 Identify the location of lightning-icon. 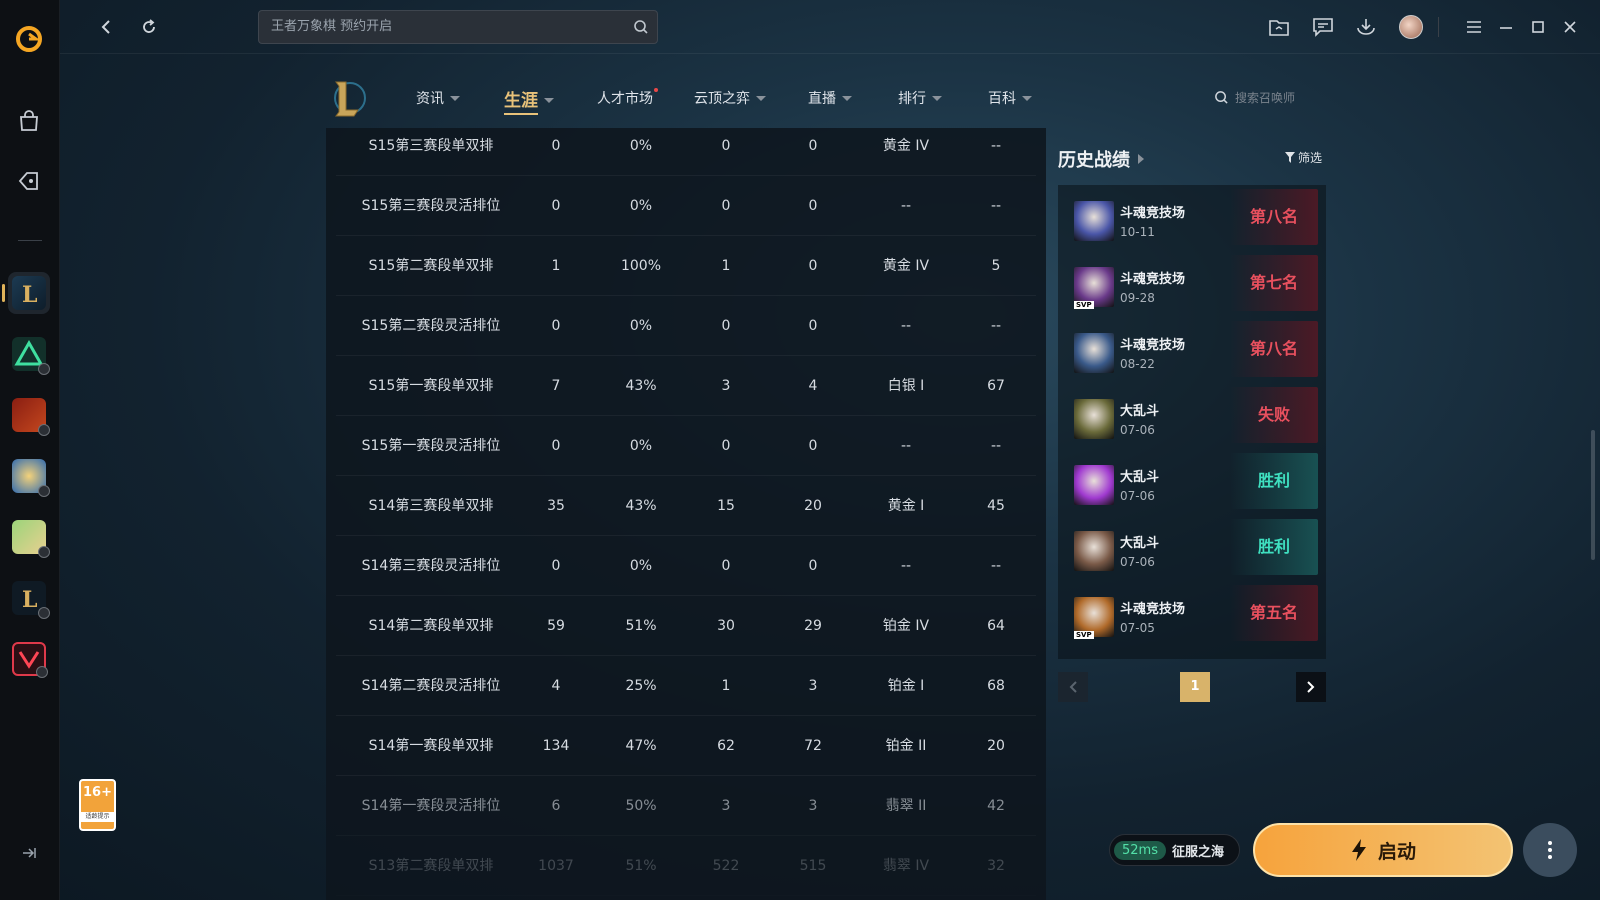
(1358, 850).